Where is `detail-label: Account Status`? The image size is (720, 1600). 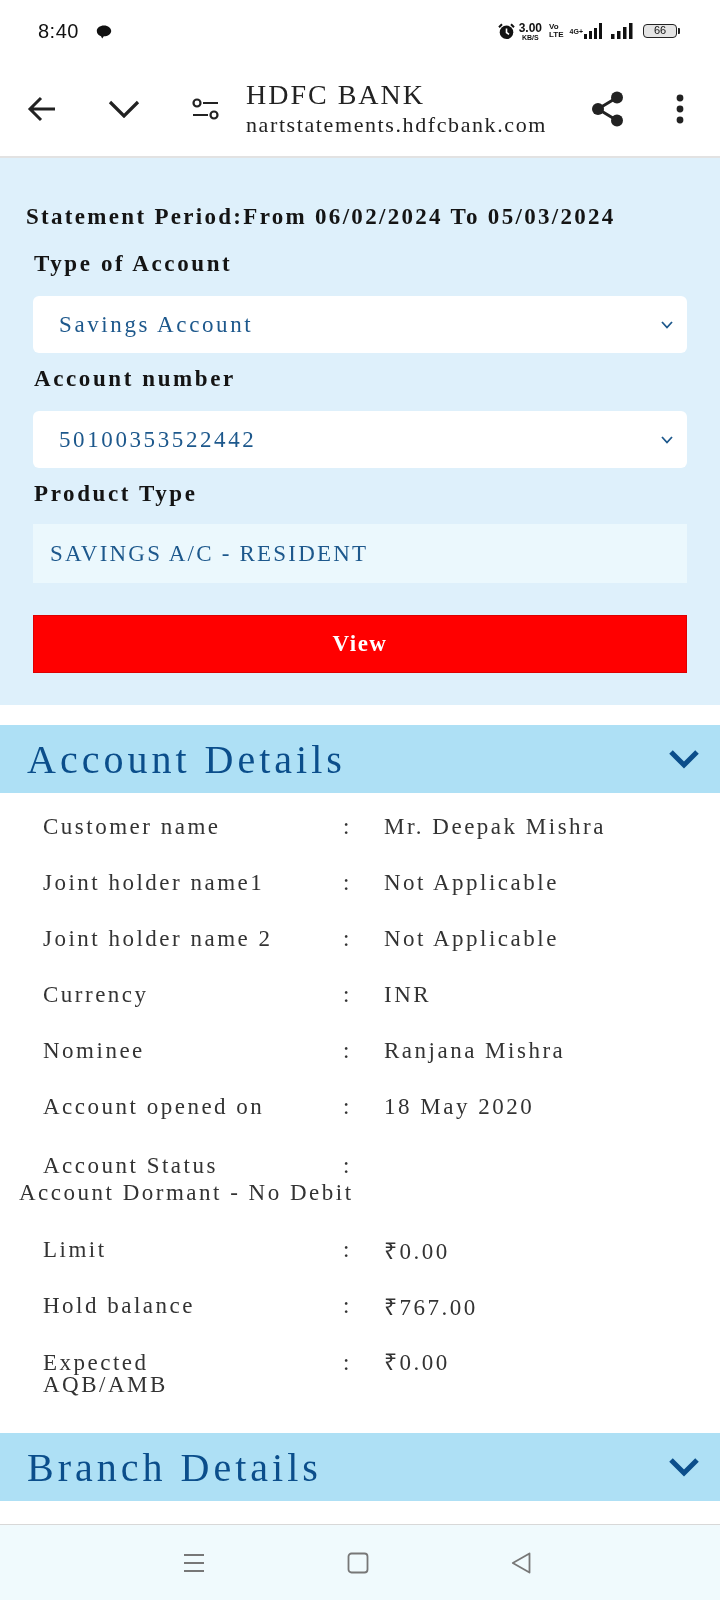 detail-label: Account Status is located at coordinates (131, 1166).